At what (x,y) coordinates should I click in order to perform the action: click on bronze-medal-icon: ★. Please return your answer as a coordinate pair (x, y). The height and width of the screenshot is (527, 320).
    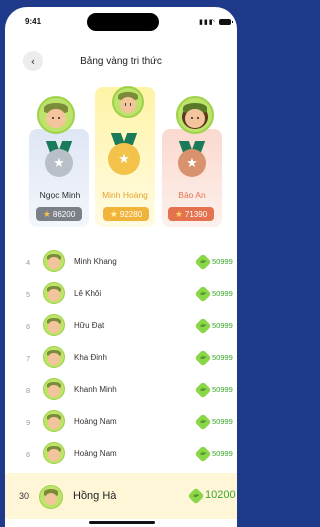
    Looking at the image, I should click on (192, 163).